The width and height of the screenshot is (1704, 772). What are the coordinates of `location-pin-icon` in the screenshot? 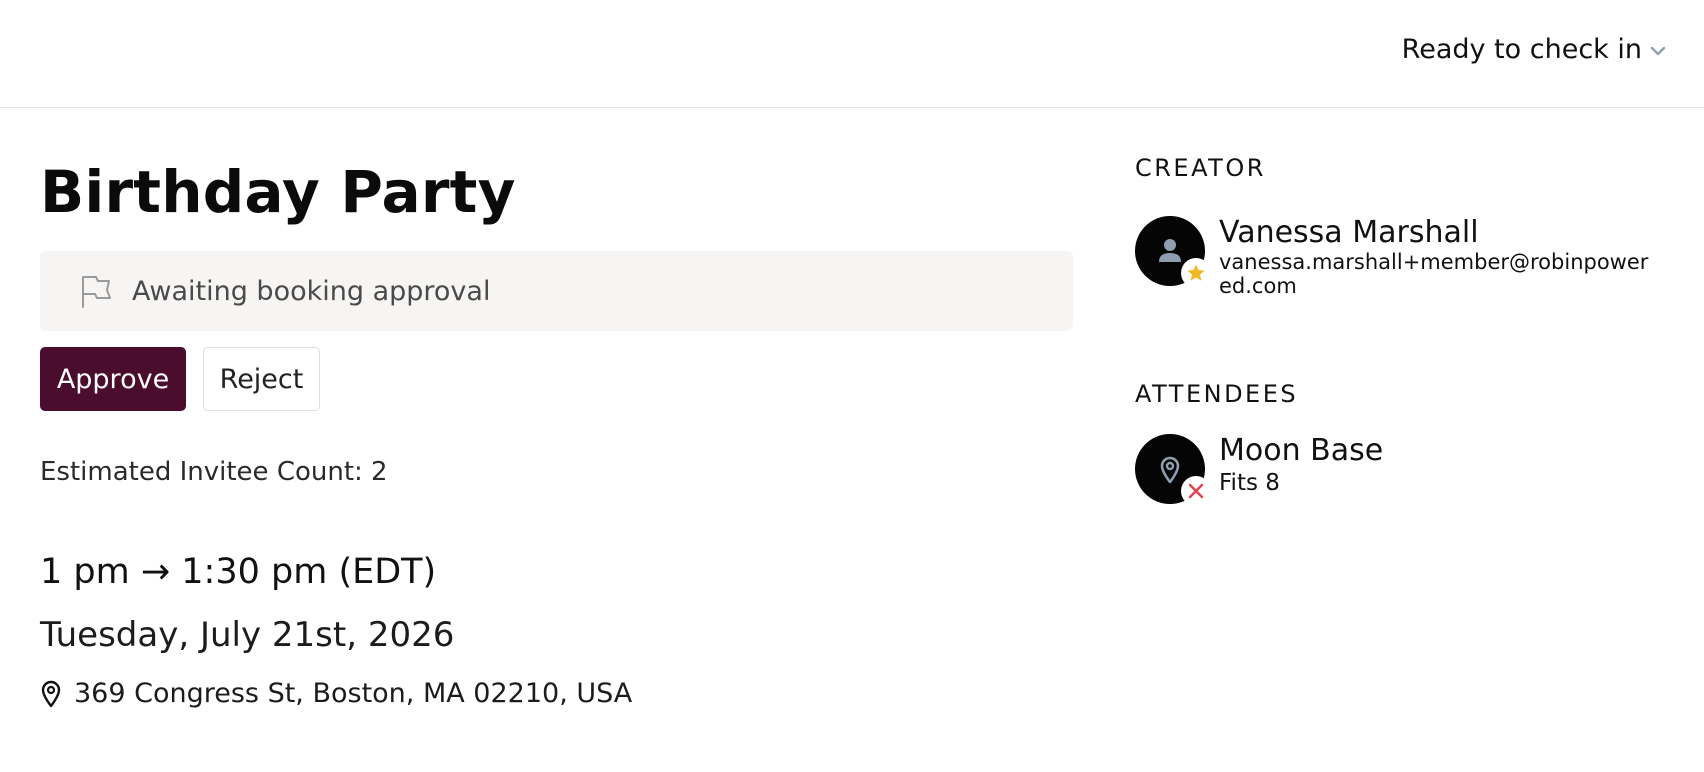 It's located at (1170, 470).